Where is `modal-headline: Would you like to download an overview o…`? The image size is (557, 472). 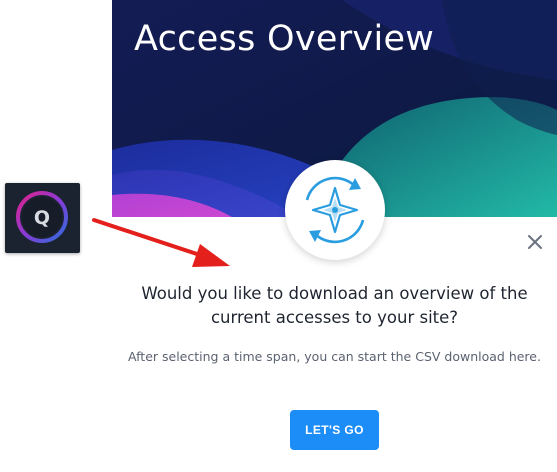
modal-headline: Would you like to download an overview o… is located at coordinates (334, 305).